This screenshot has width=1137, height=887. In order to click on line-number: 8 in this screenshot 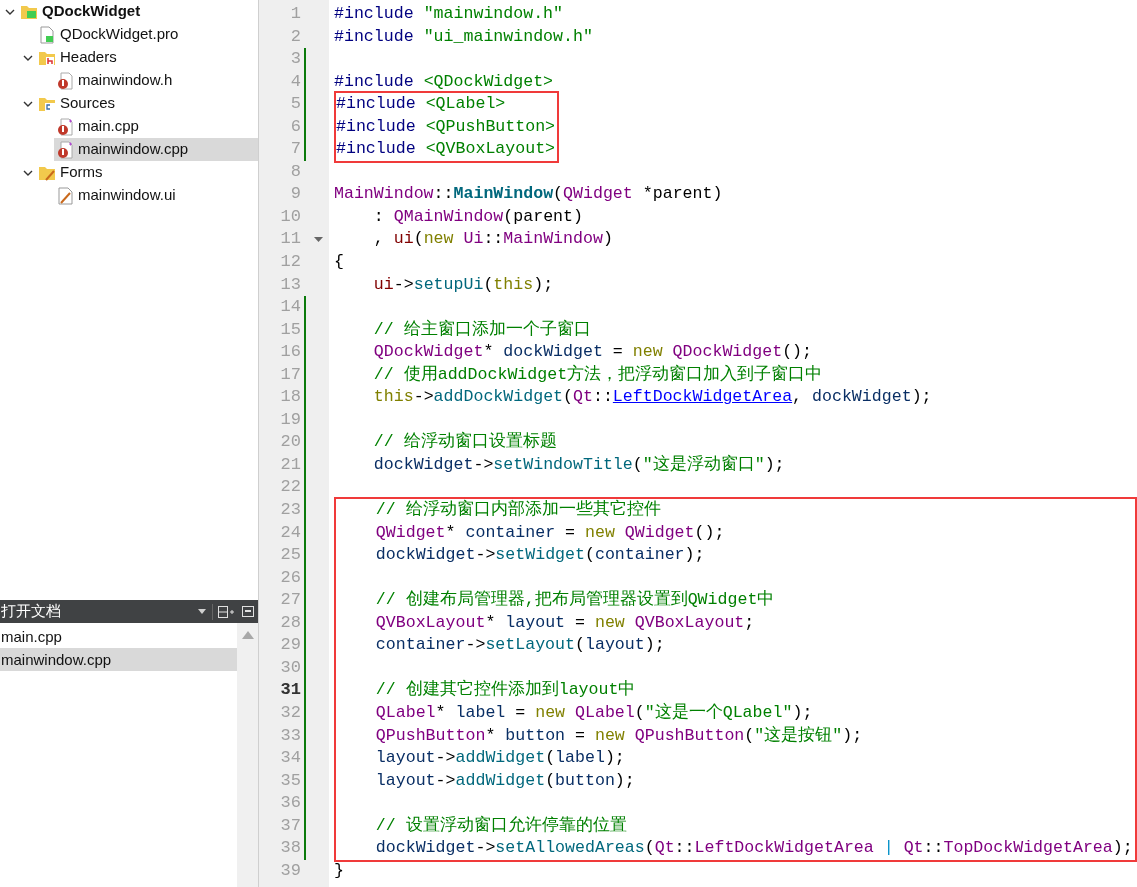, I will do `click(295, 171)`.